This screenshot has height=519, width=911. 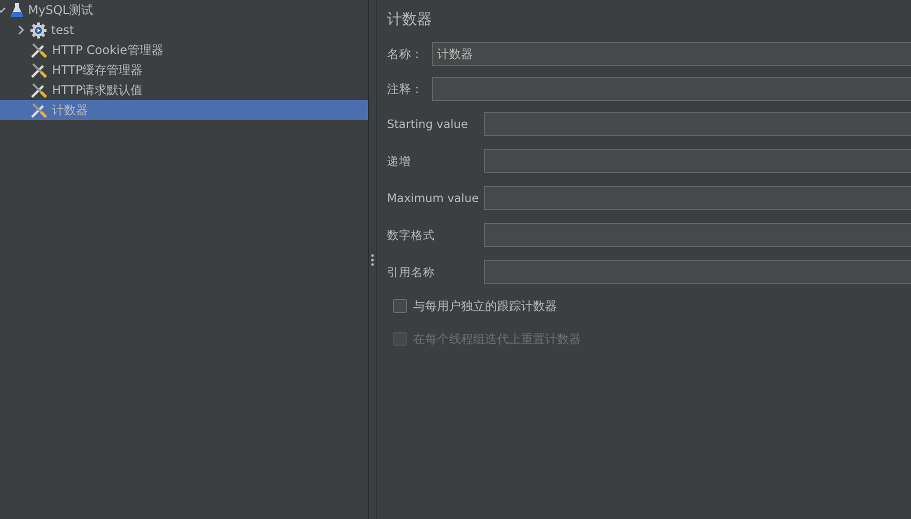 I want to click on field-label: 递增, so click(x=399, y=161).